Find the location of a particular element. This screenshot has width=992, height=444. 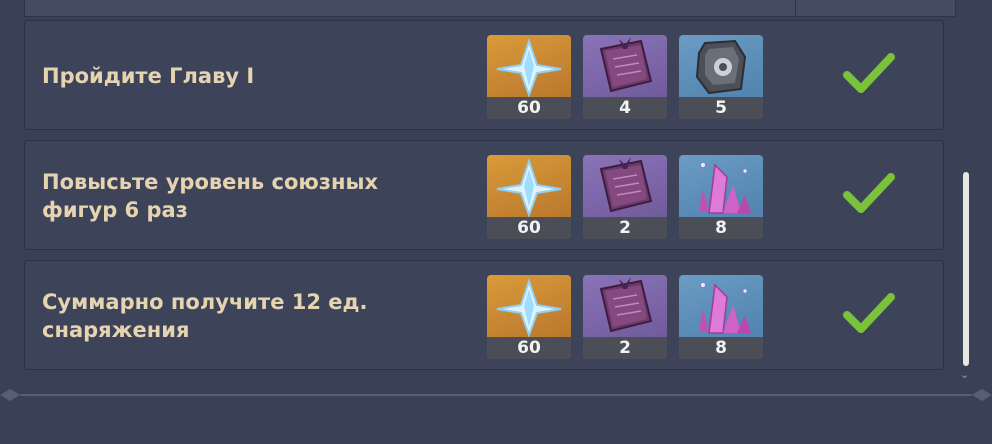

reward-count: 4 is located at coordinates (625, 108).